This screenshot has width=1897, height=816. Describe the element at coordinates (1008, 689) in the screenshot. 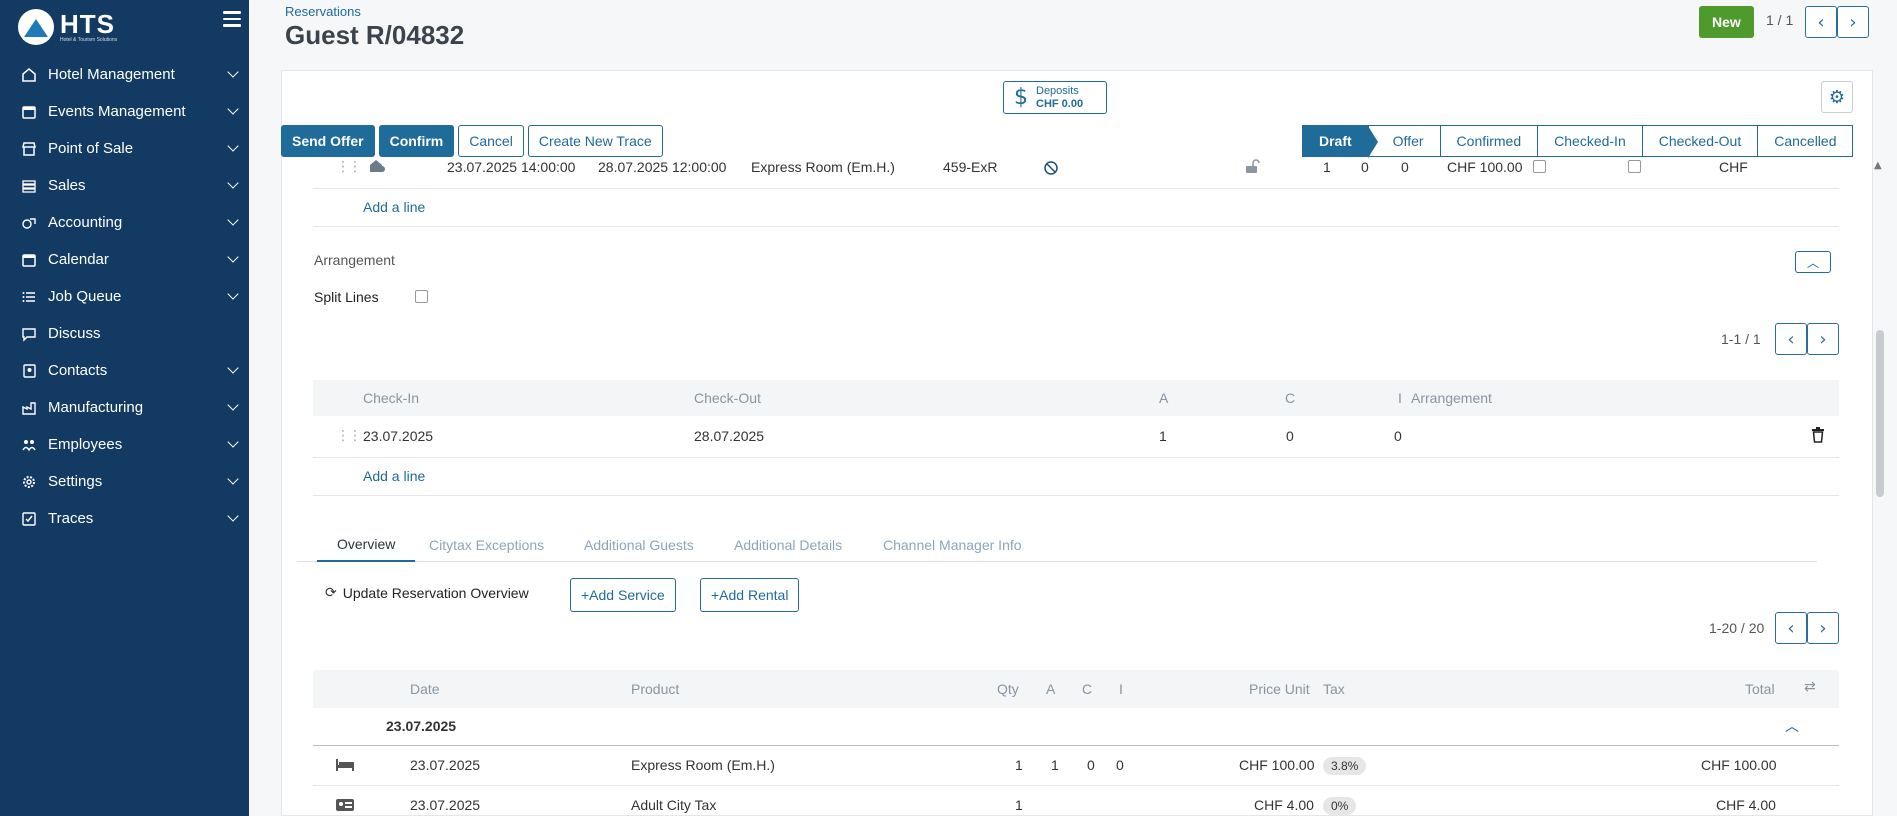

I see `col-qty: Qty` at that location.